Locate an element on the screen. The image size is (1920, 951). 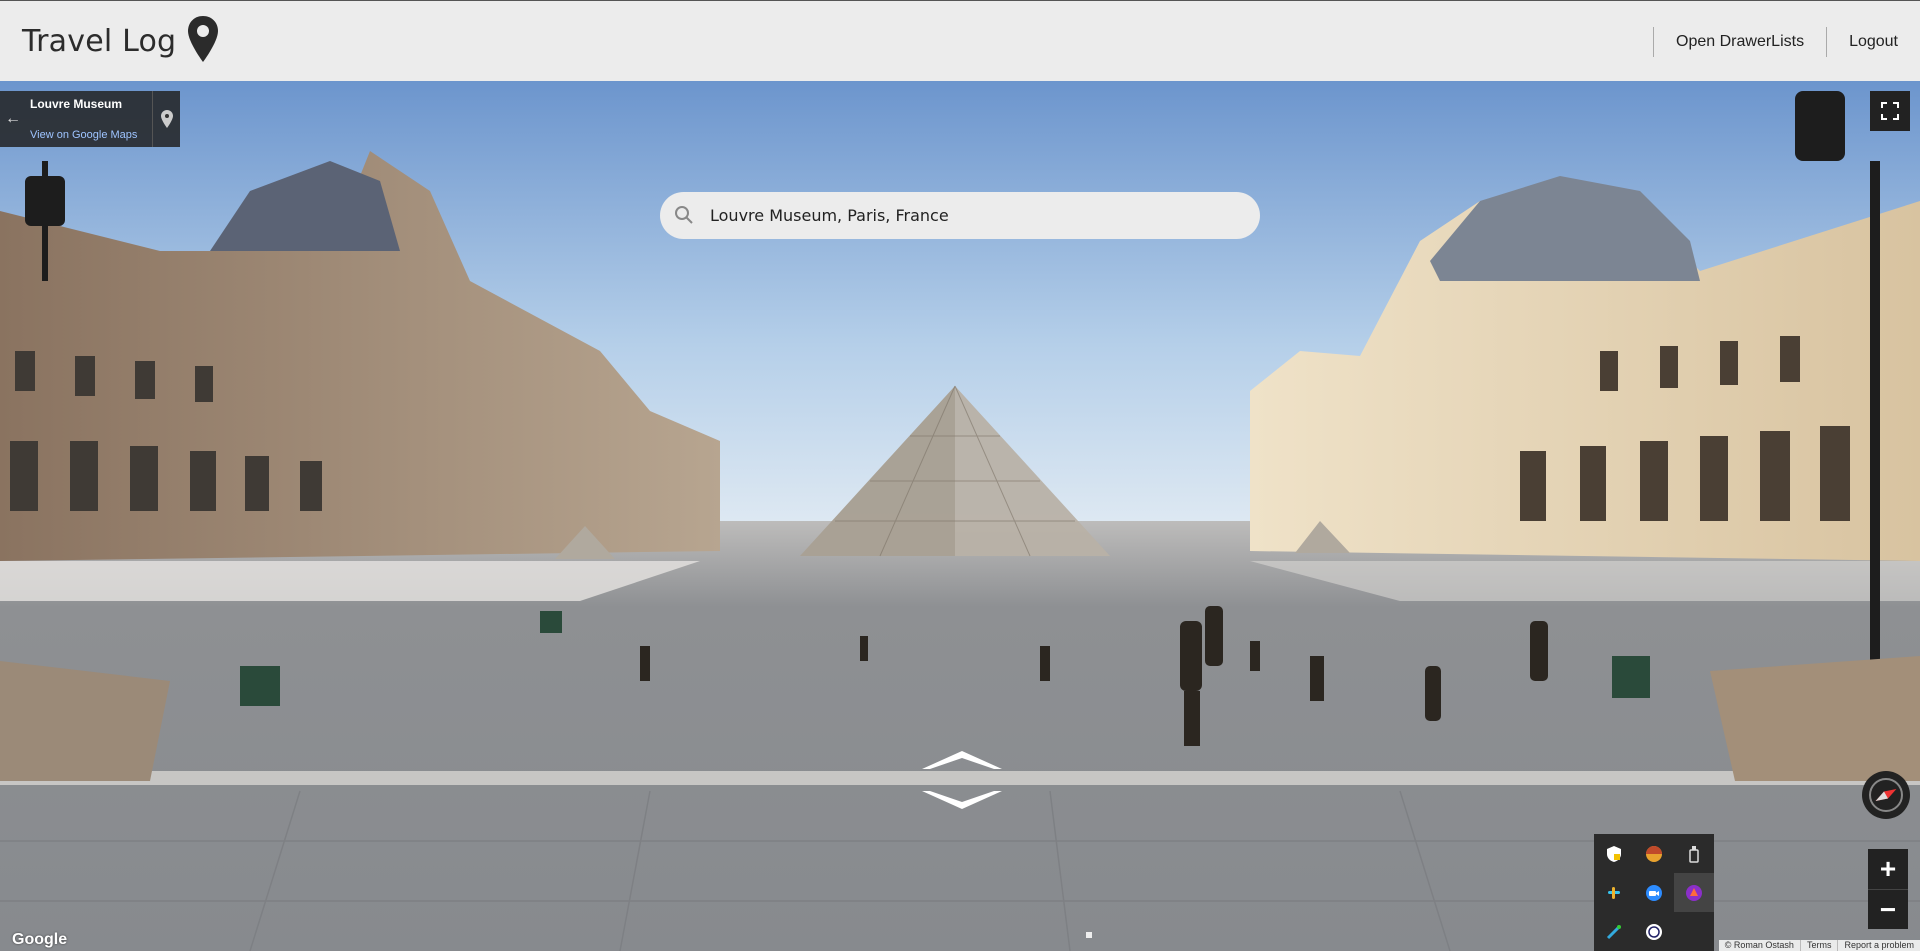
place-info-card: ← Louvre Museum View on Google Maps is located at coordinates (90, 119).